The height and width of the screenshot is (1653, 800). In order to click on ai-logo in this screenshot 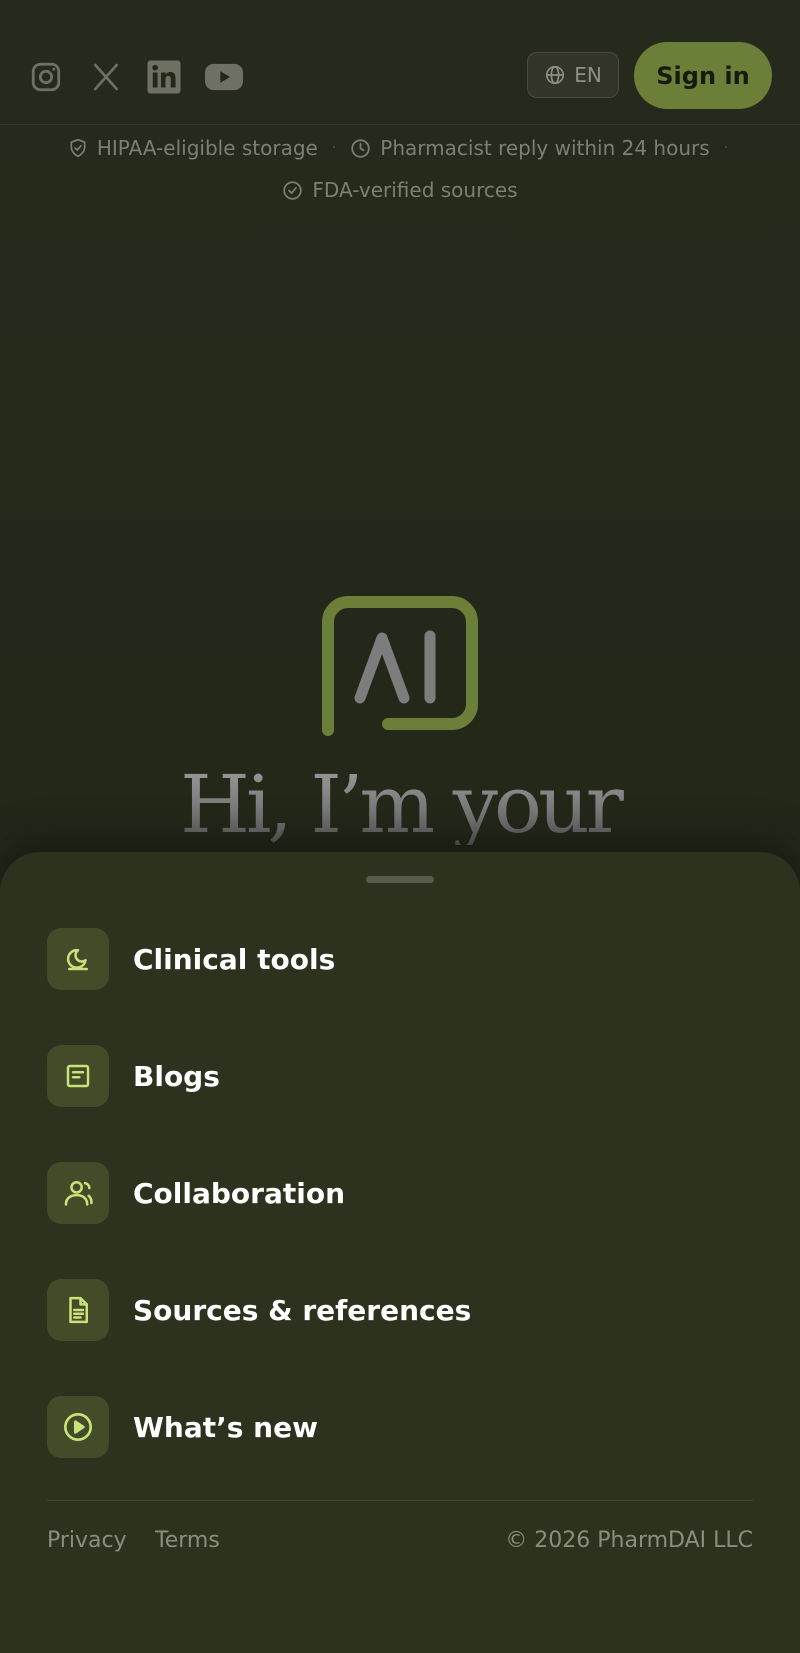, I will do `click(400, 666)`.